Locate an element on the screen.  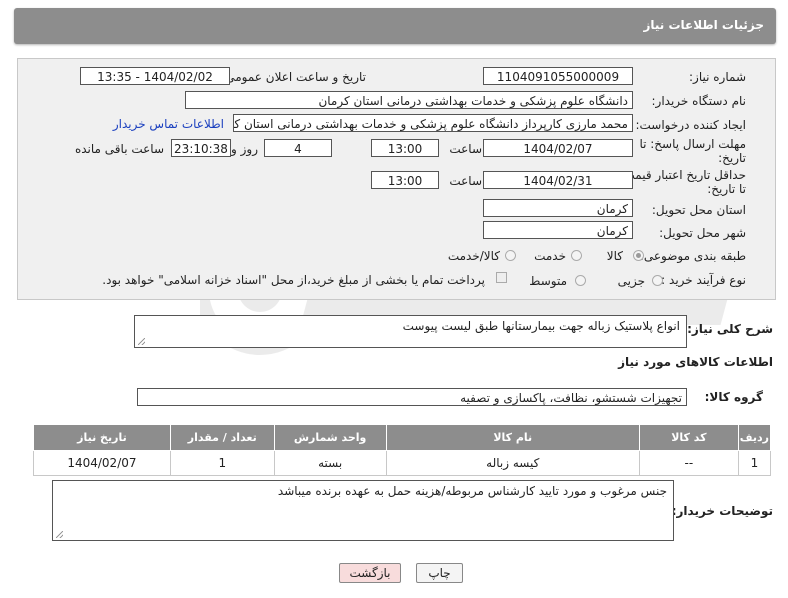
reply-deadline-label-2: تاریخ: is located at coordinates (732, 158).